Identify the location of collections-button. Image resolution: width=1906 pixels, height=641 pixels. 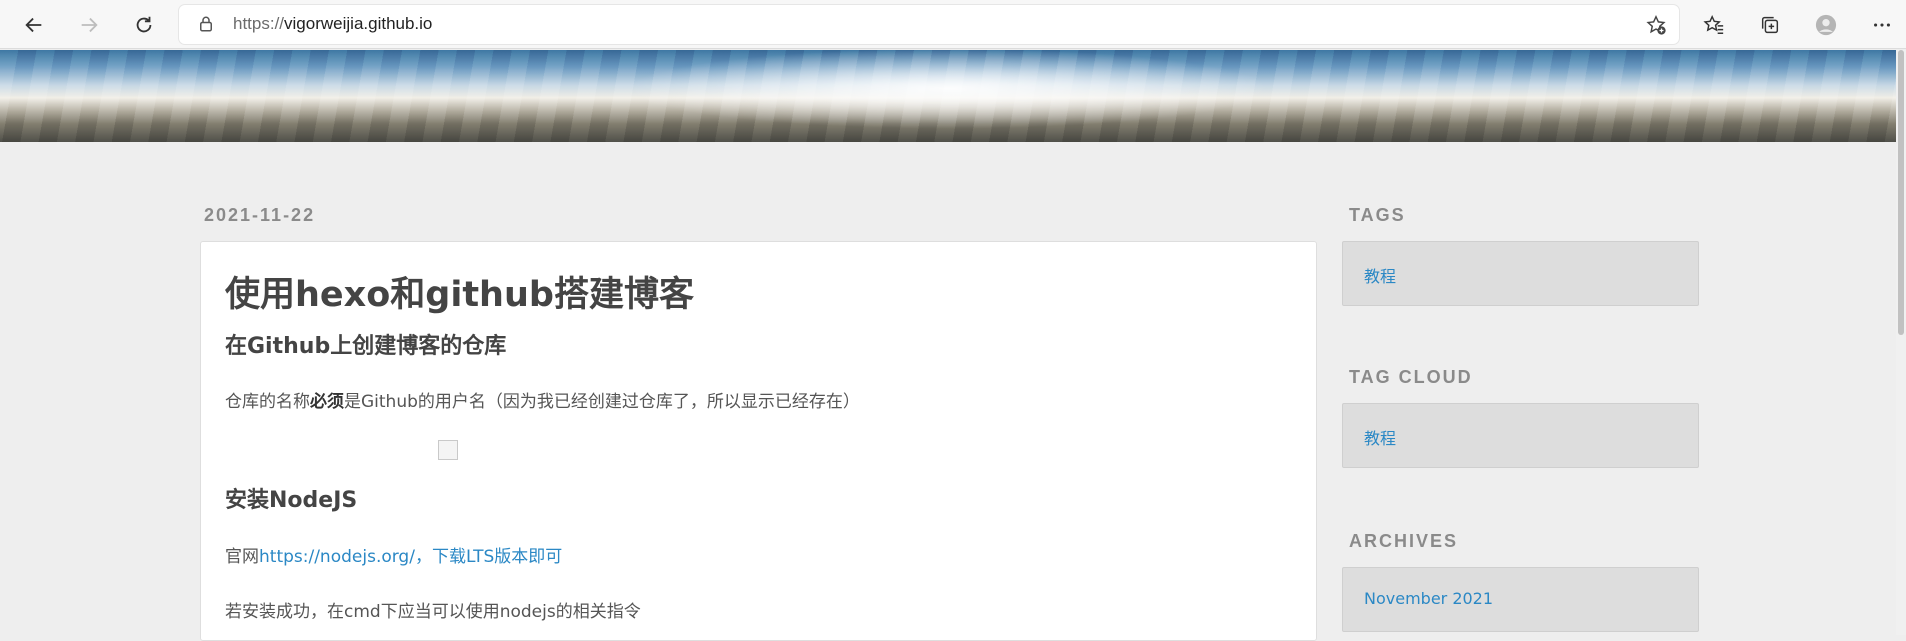
(1770, 25).